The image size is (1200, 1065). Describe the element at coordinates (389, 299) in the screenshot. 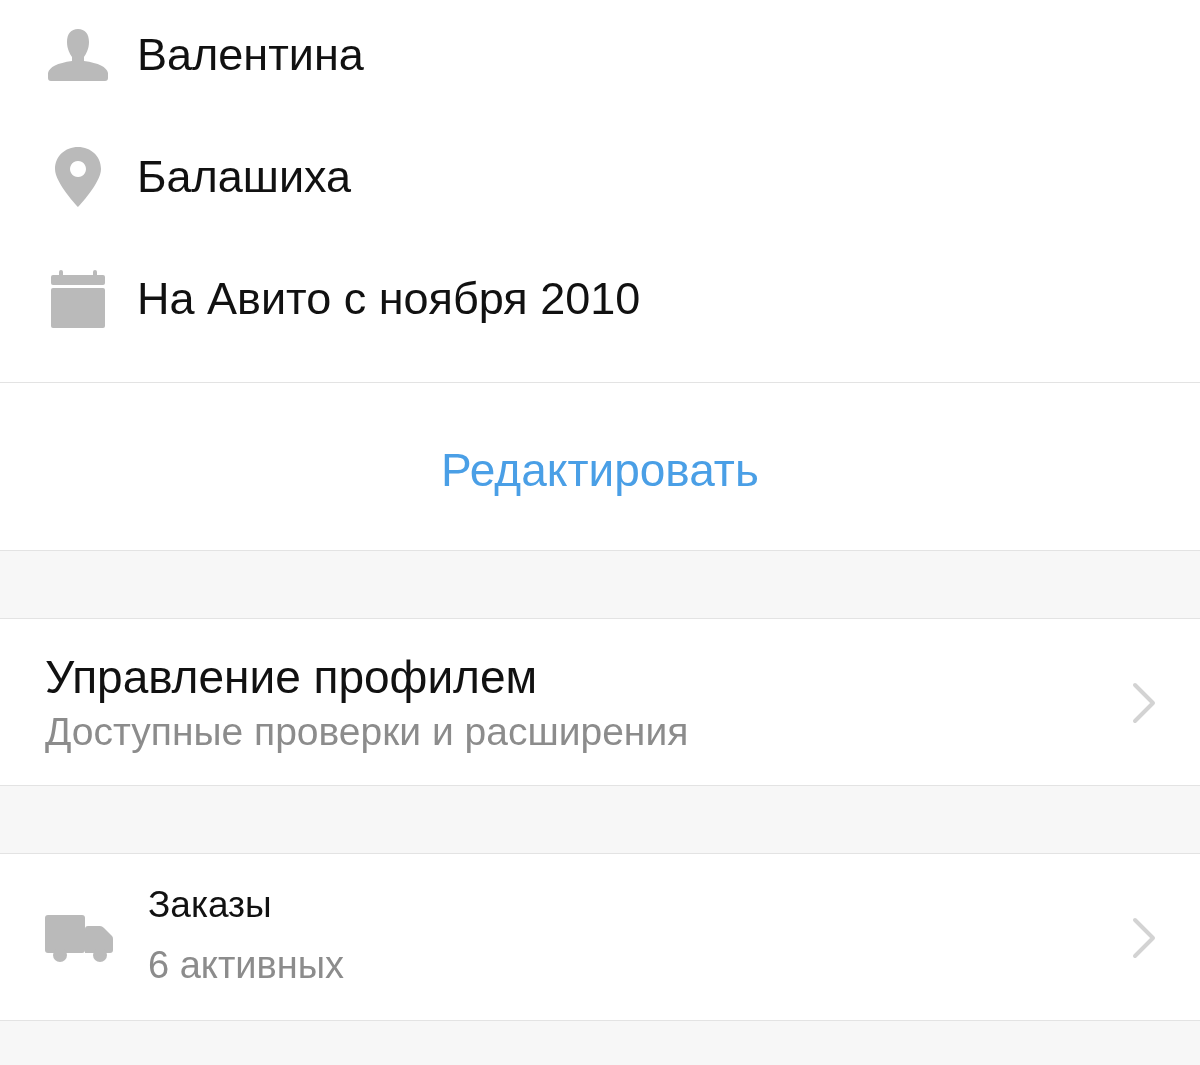

I see `detail-text: На Авито с ноября 2010` at that location.